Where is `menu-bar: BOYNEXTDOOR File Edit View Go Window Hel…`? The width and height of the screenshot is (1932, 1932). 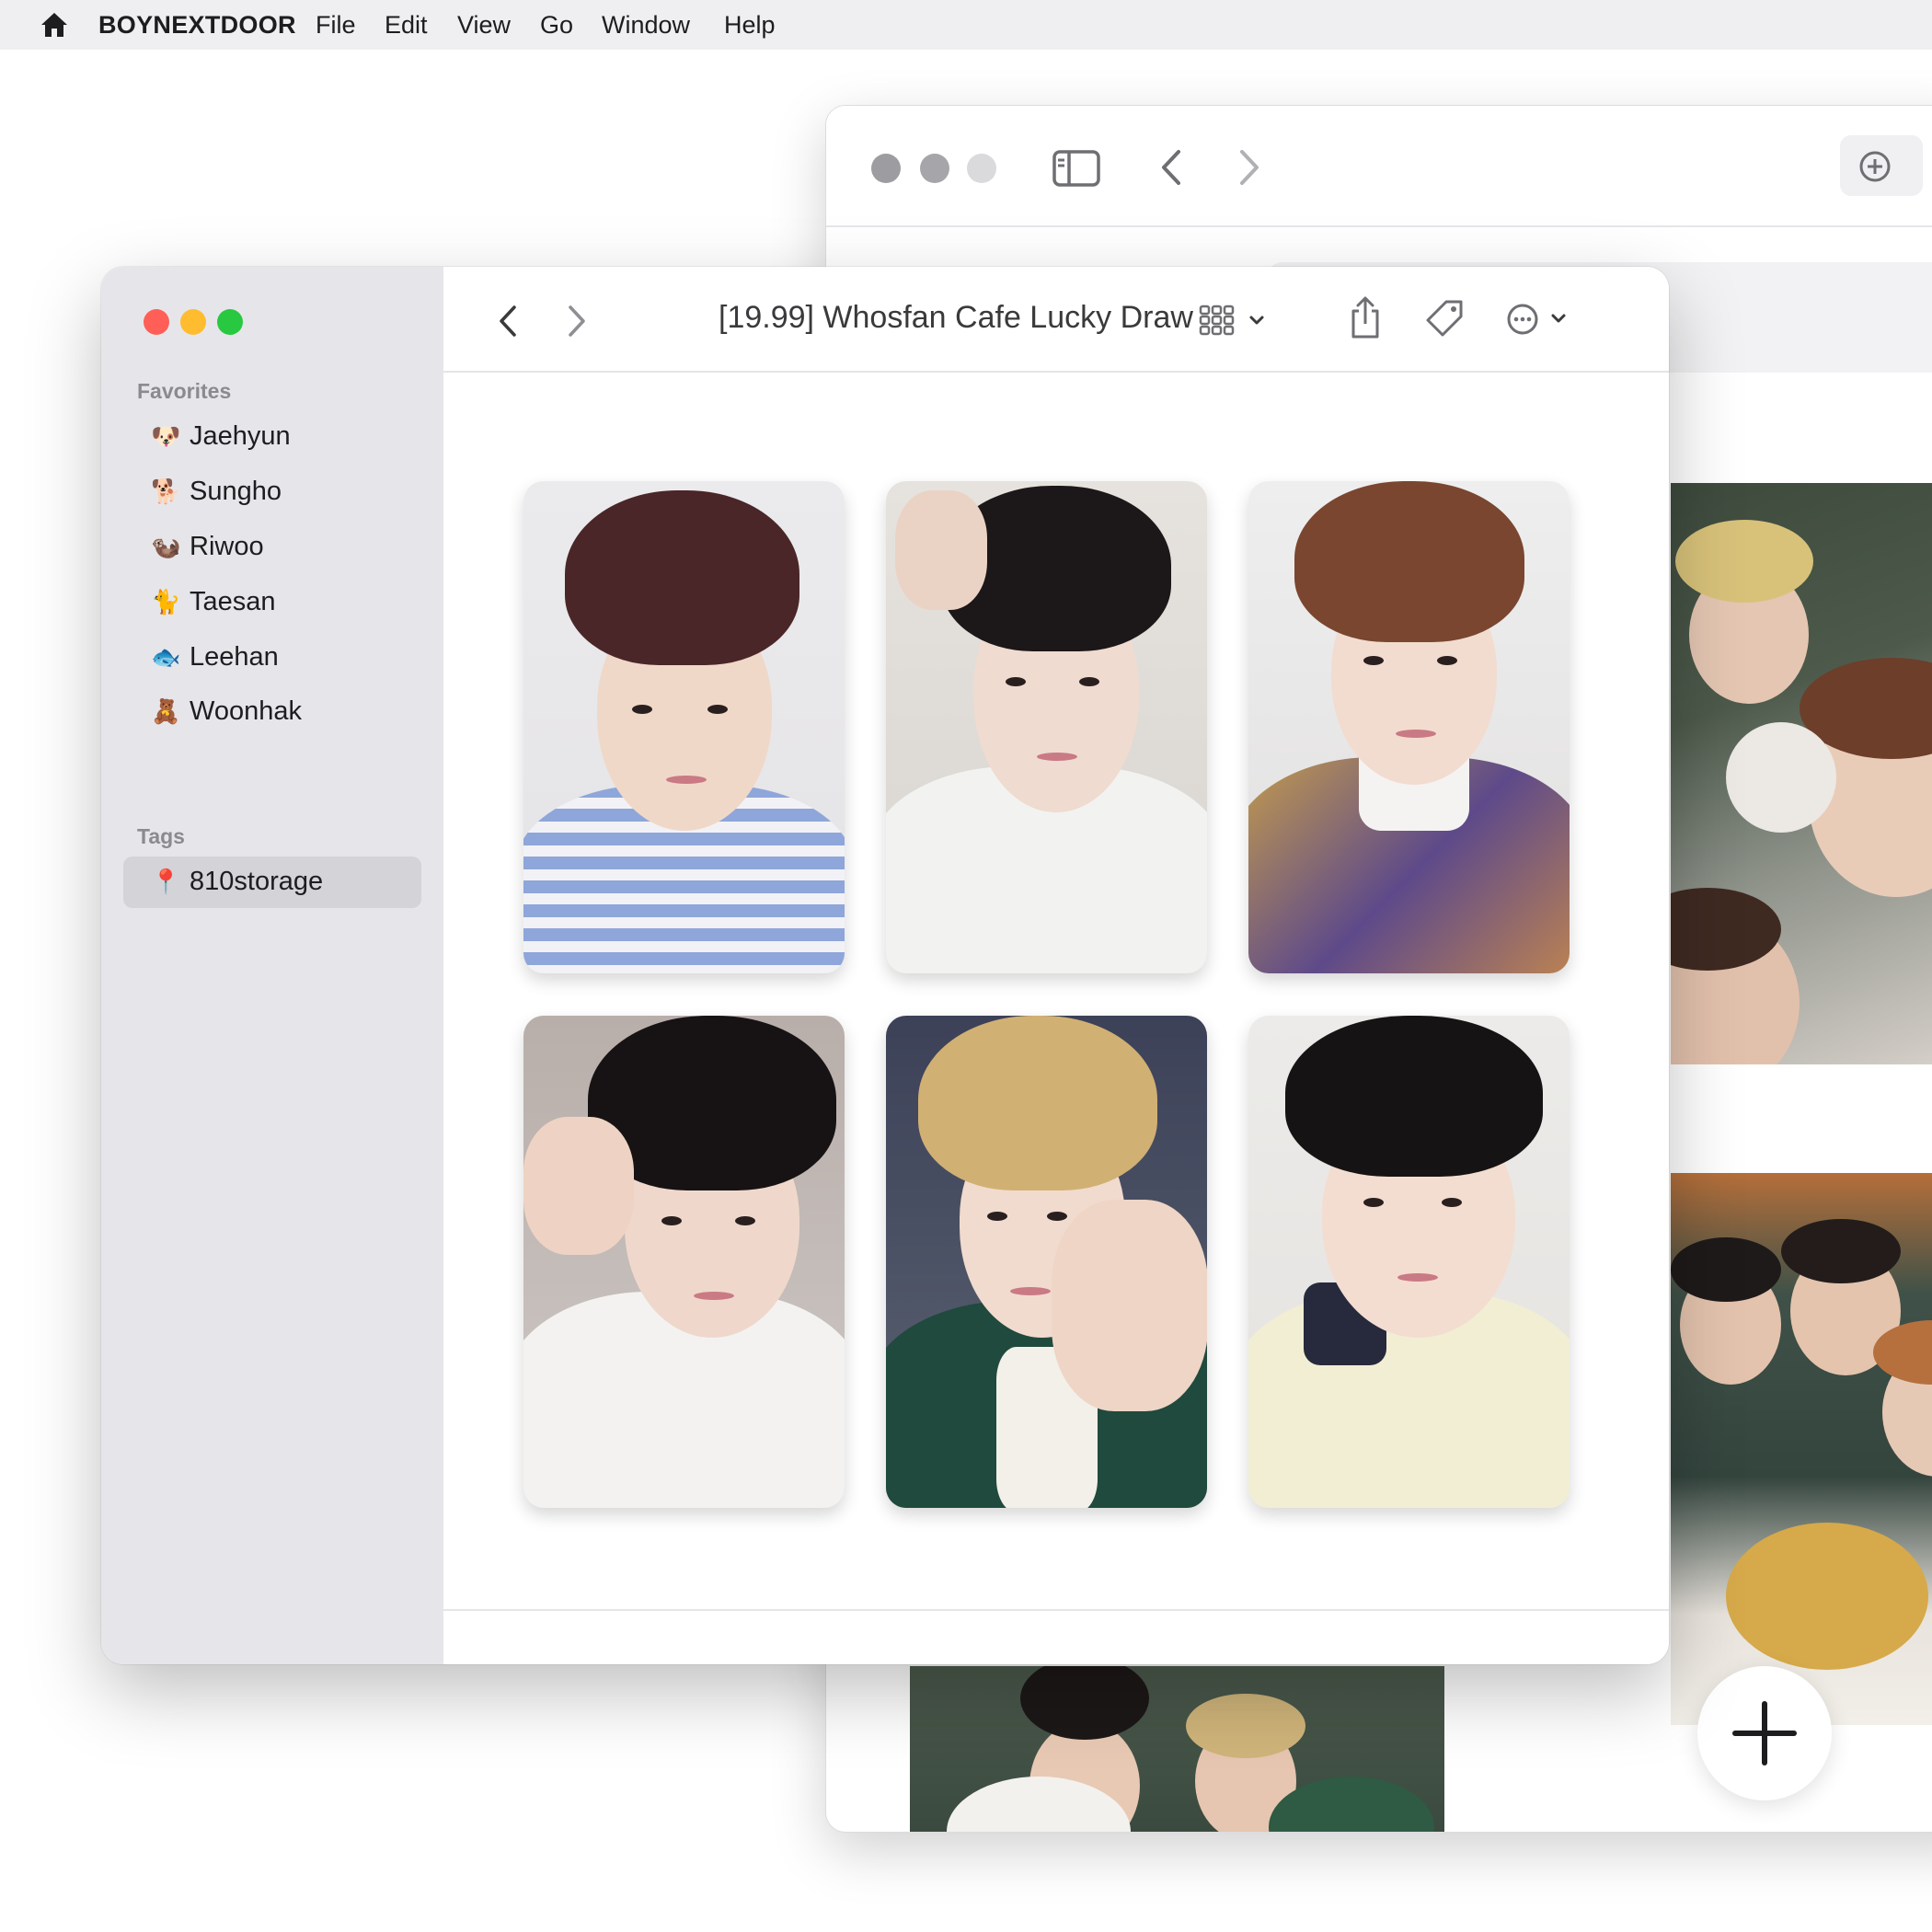 menu-bar: BOYNEXTDOOR File Edit View Go Window Hel… is located at coordinates (966, 25).